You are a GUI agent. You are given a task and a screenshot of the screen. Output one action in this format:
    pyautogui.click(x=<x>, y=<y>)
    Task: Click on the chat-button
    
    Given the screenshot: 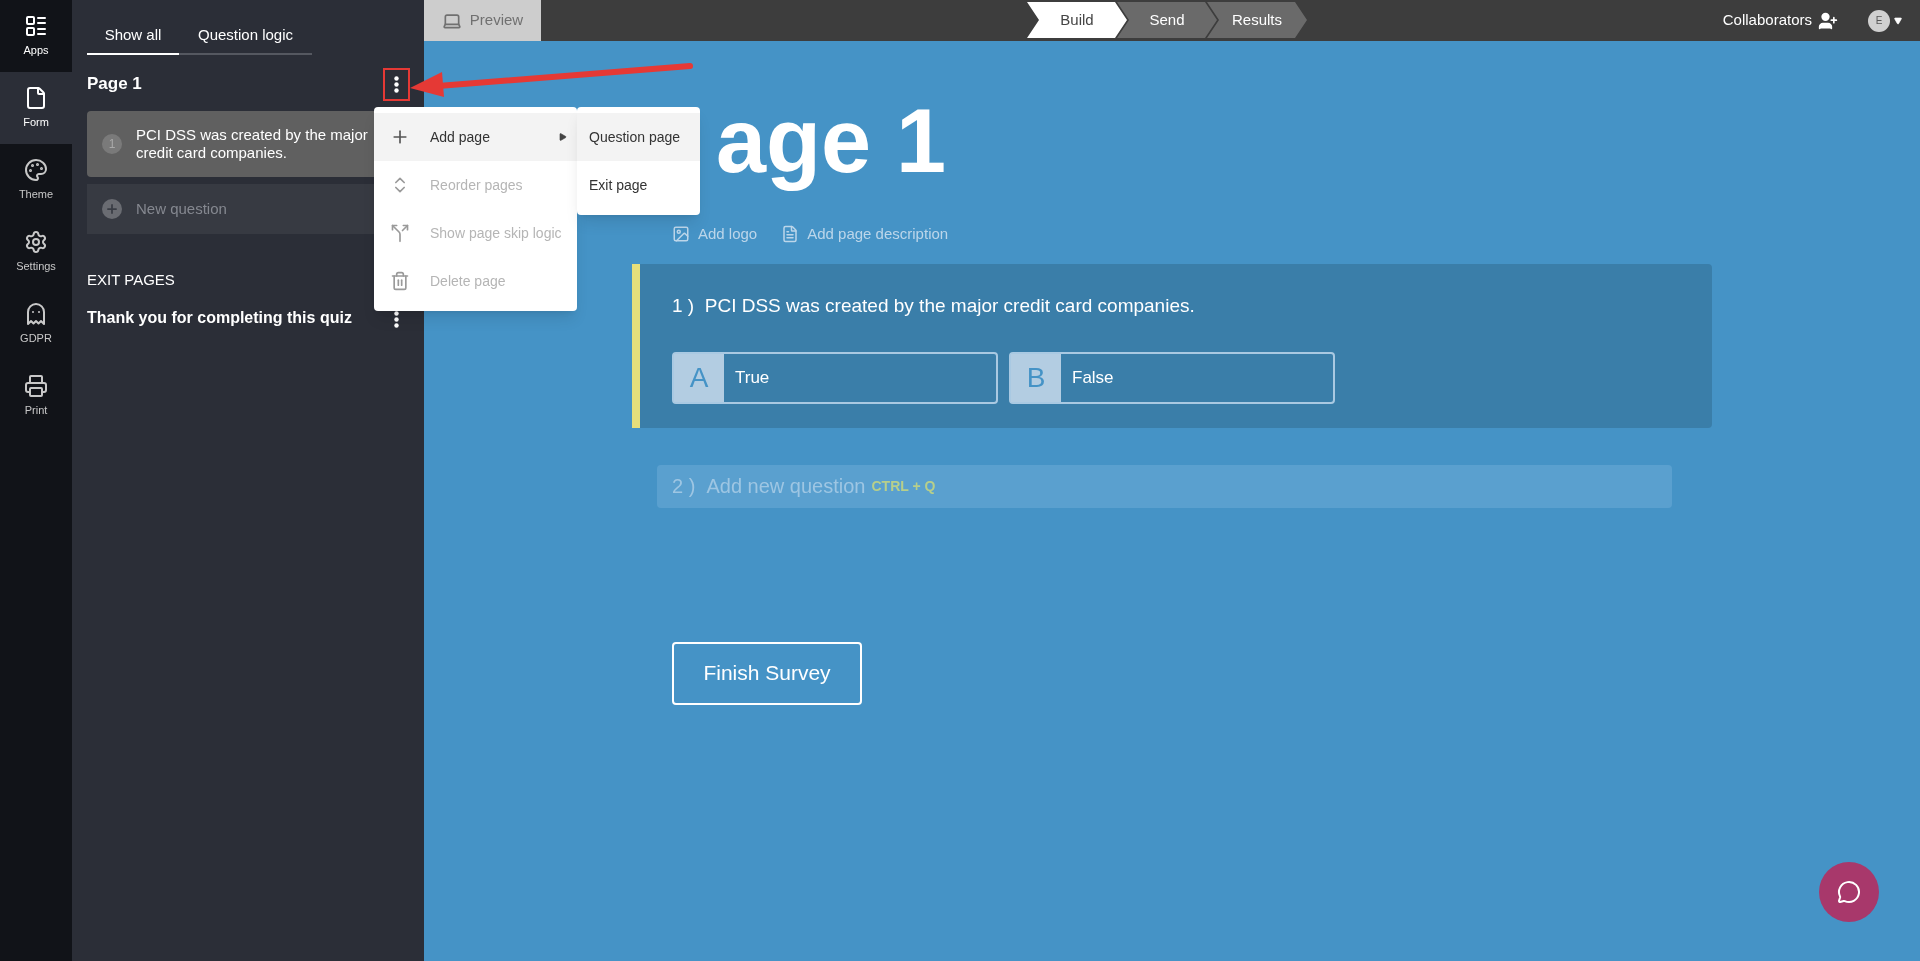 What is the action you would take?
    pyautogui.click(x=1849, y=892)
    